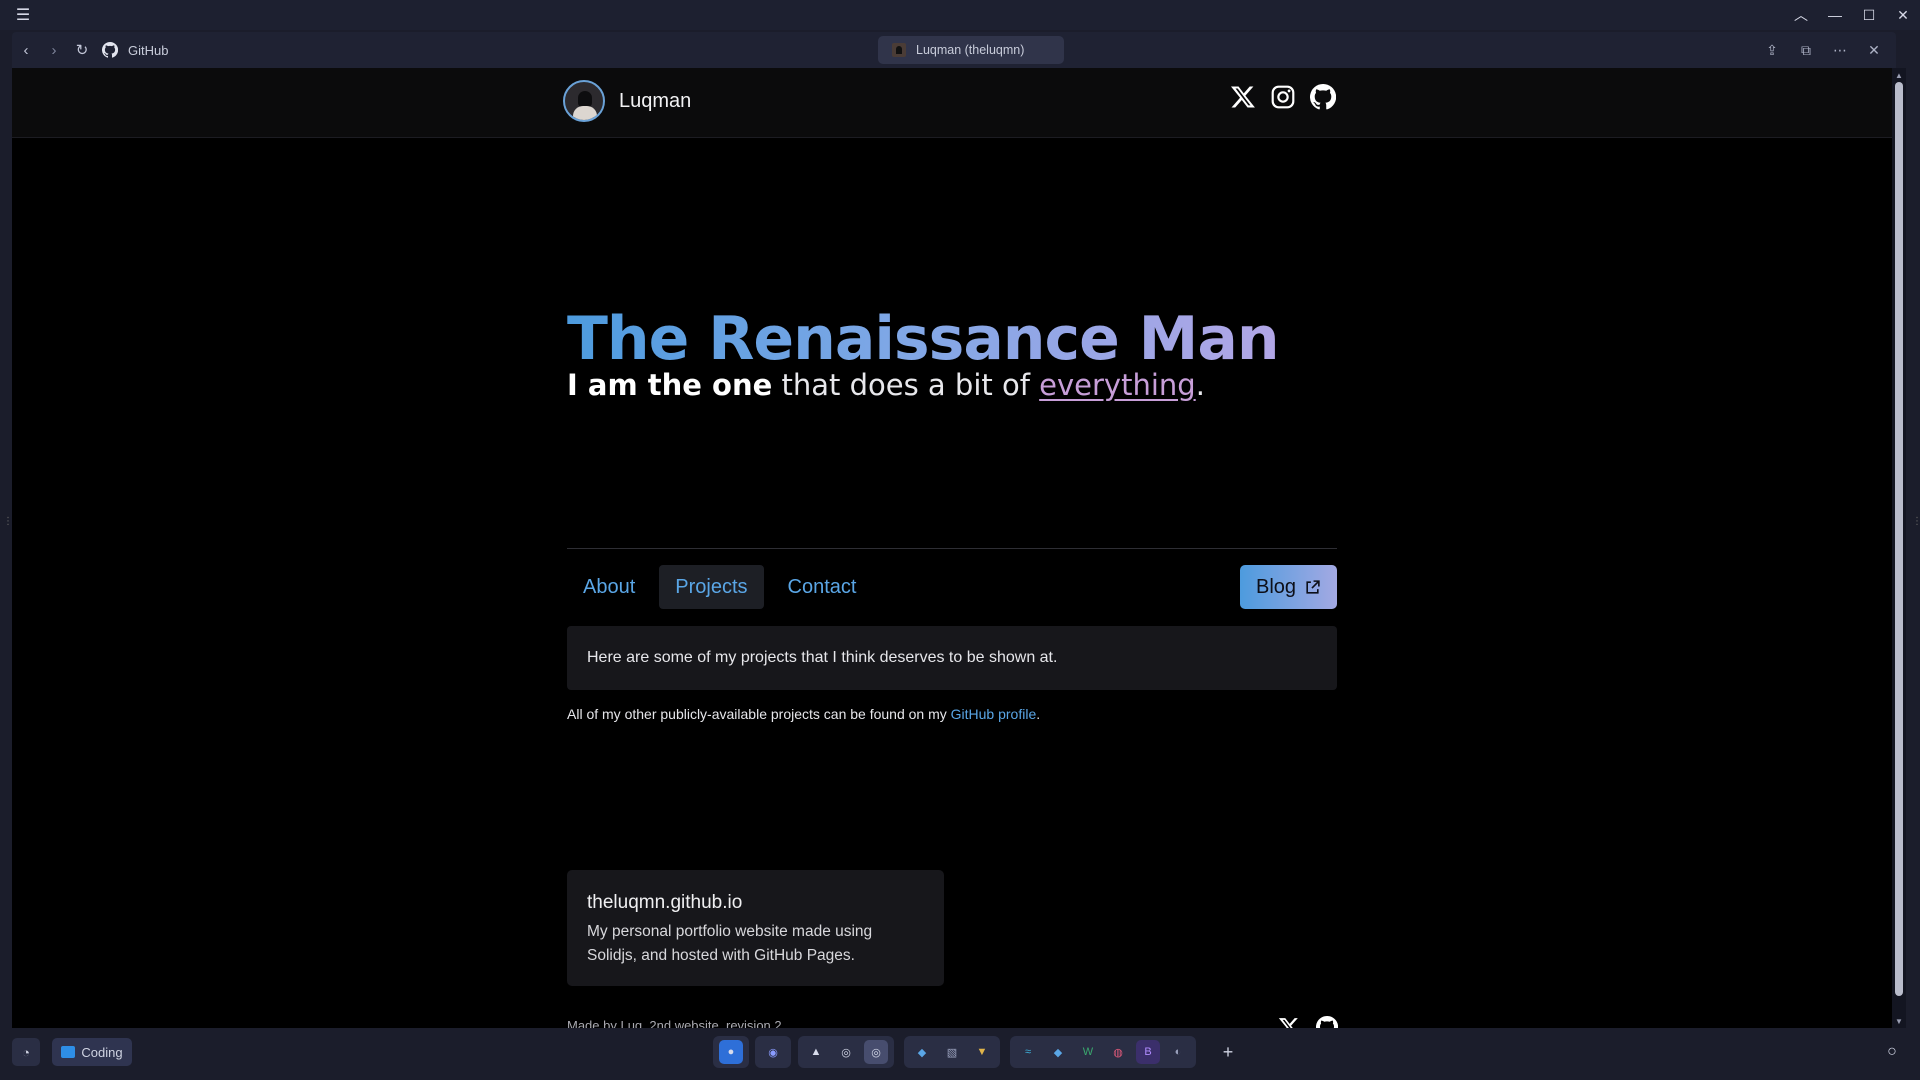 This screenshot has height=1080, width=1920. I want to click on app-icon-user: ◐, so click(1178, 1052).